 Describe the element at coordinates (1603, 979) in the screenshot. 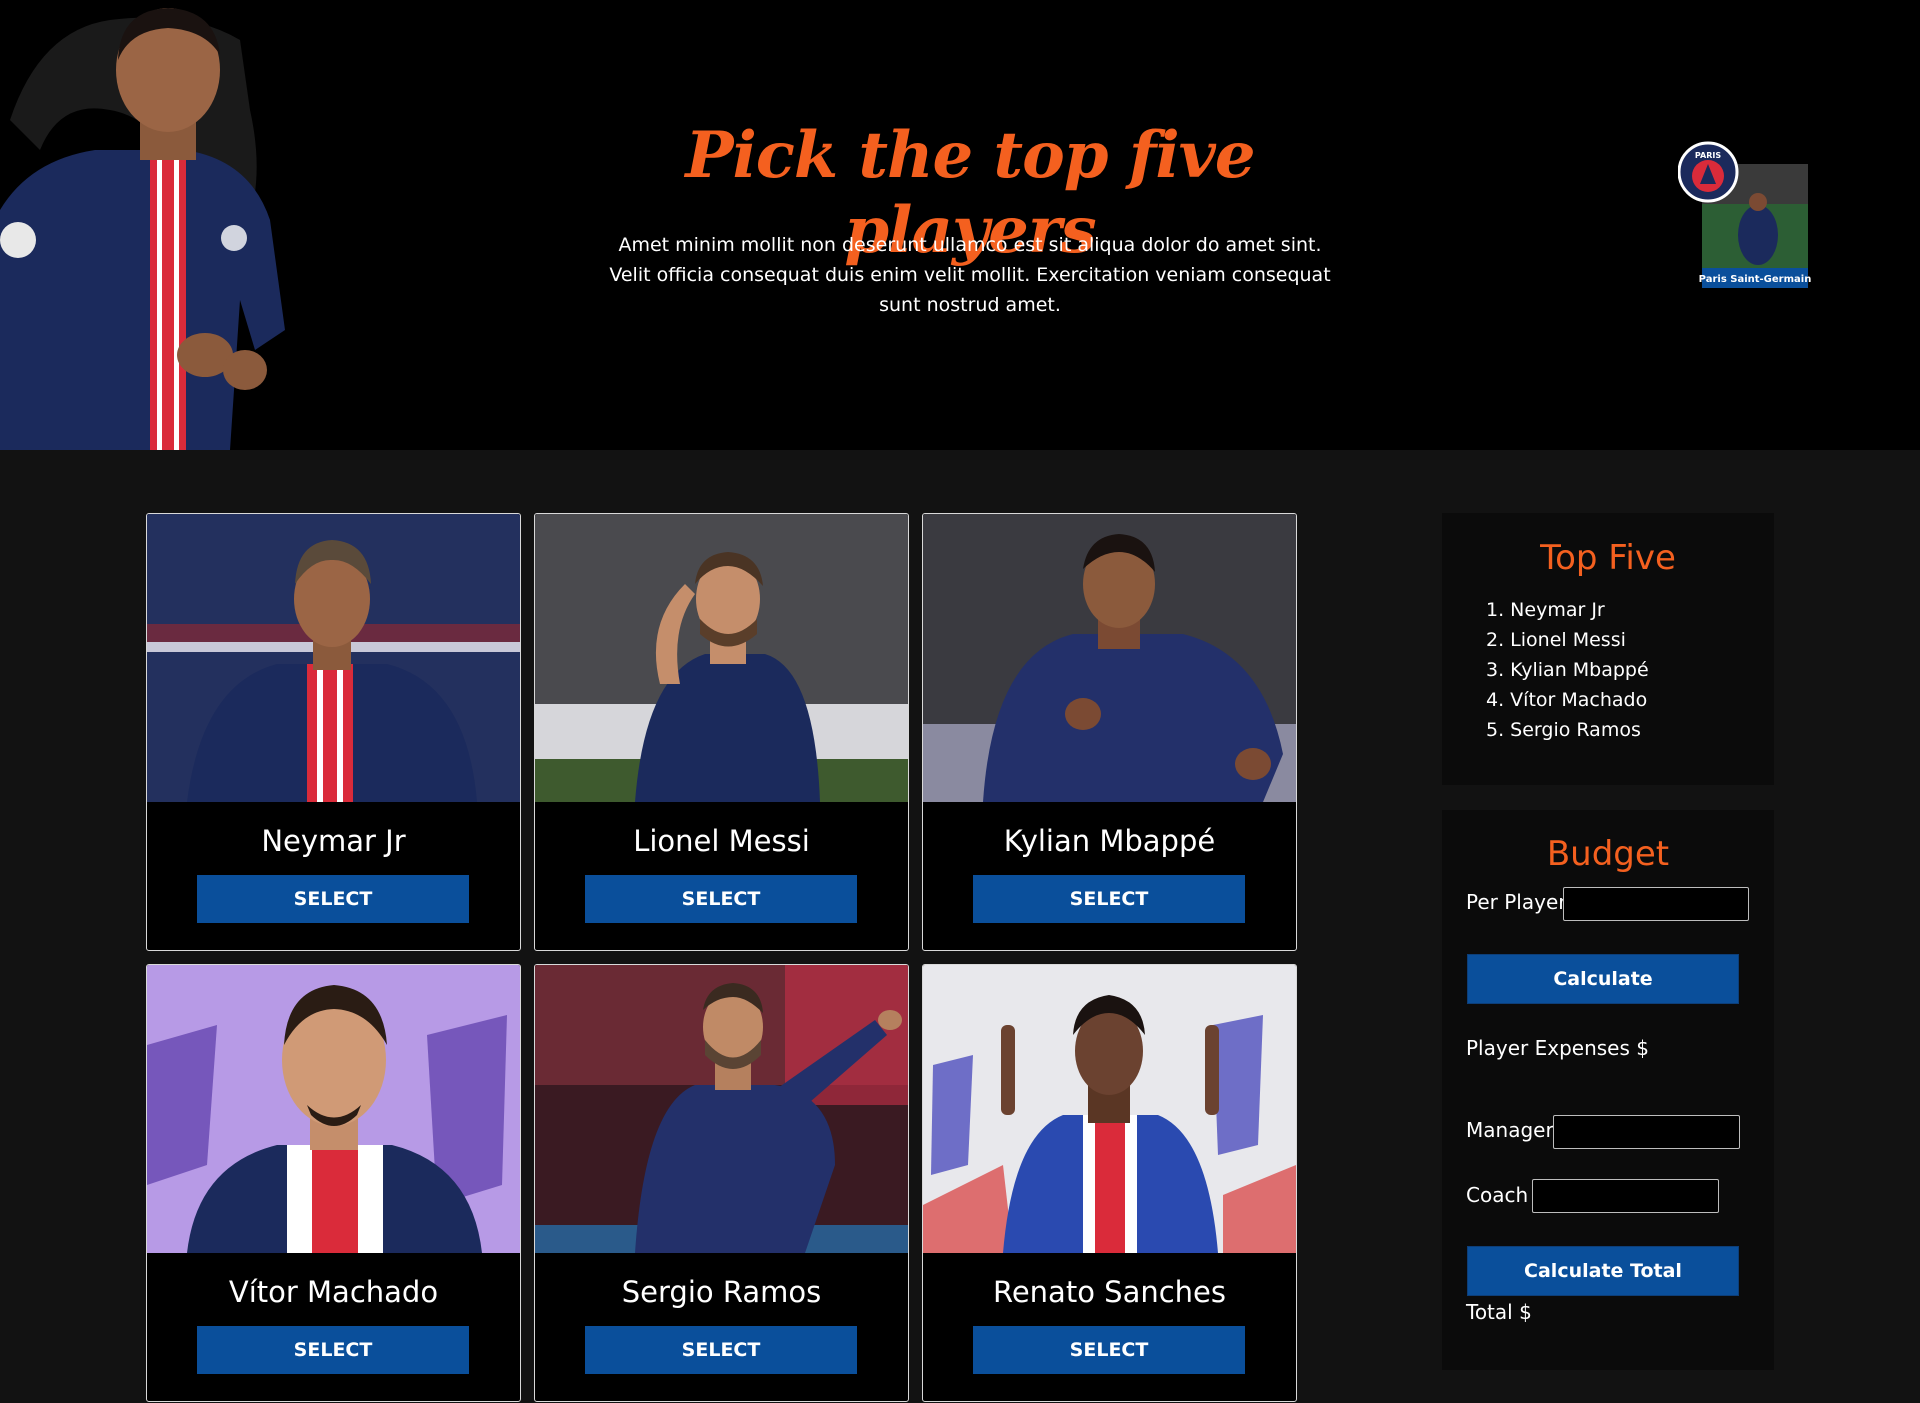

I see `calculate-button: Calculate` at that location.